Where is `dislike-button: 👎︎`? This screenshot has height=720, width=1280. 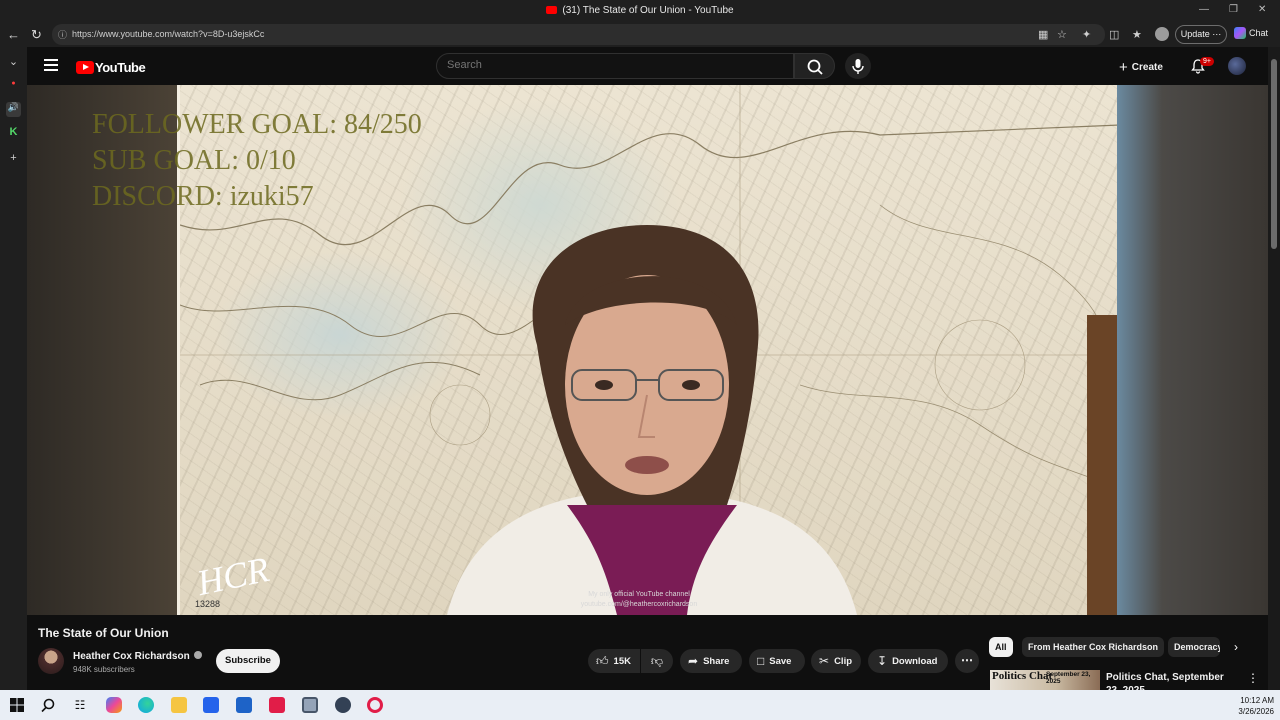 dislike-button: 👎︎ is located at coordinates (657, 661).